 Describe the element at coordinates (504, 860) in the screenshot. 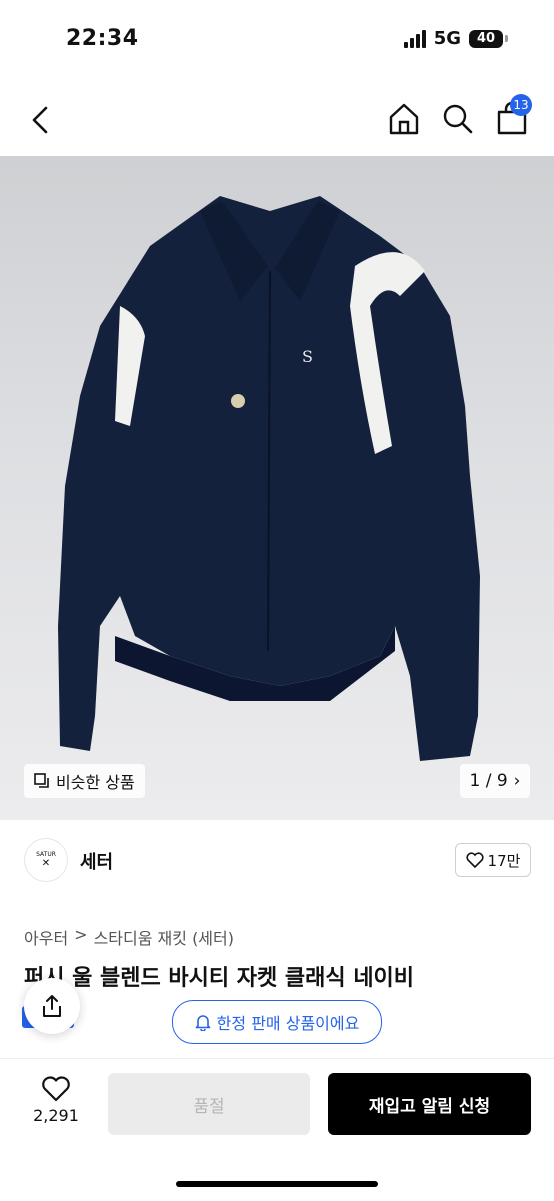

I see `brand-like-count: 17만` at that location.